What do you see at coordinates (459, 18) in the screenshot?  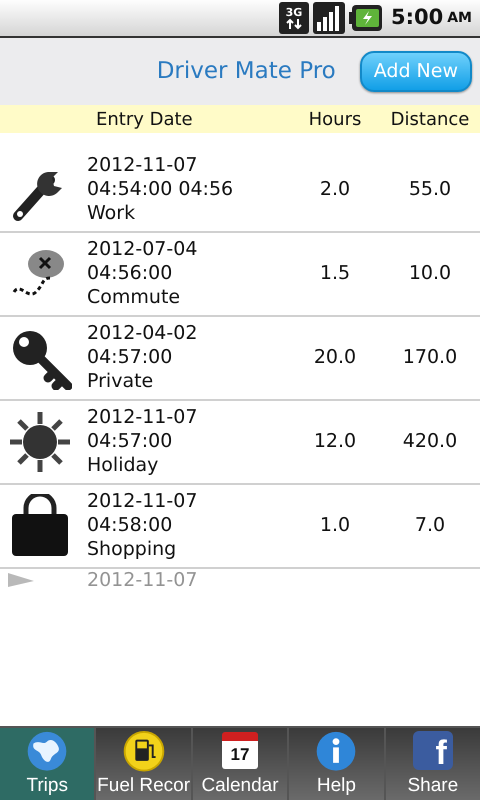 I see `clock-meridiem: AM` at bounding box center [459, 18].